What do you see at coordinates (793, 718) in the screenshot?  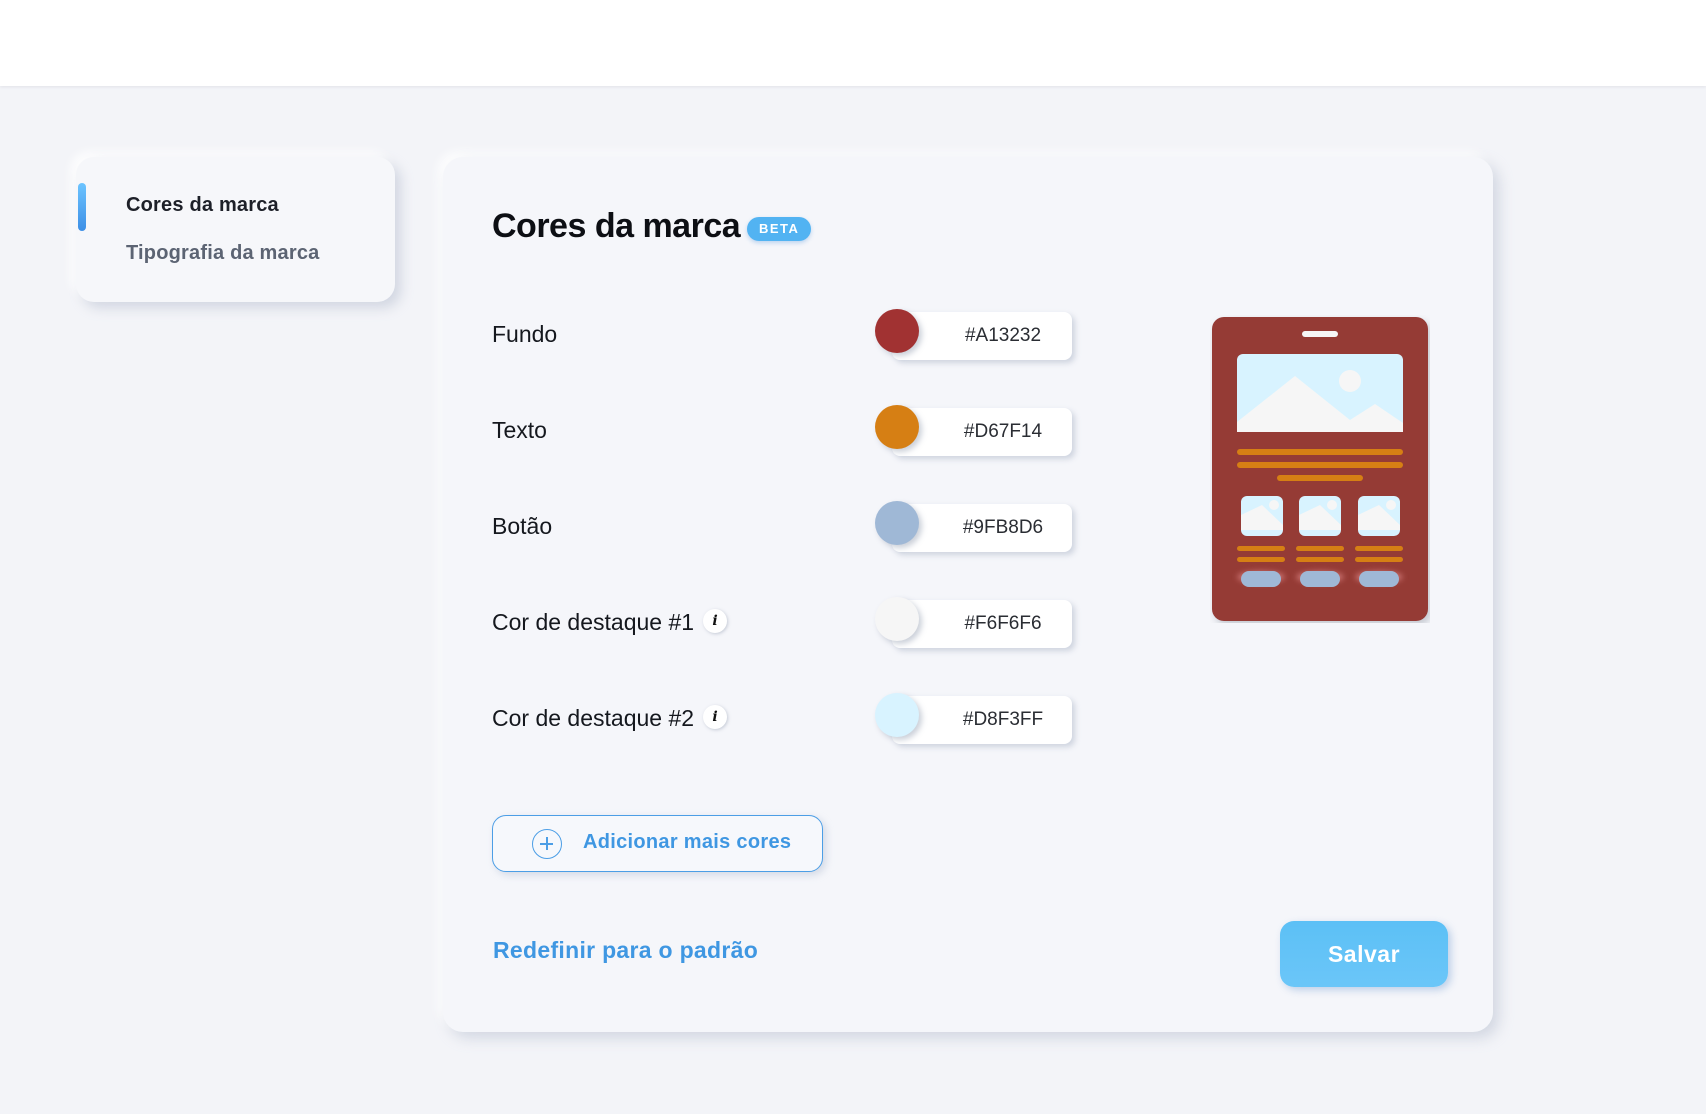 I see `color-row-accent-2: Cor de destaque #2 i #D8F3FF` at bounding box center [793, 718].